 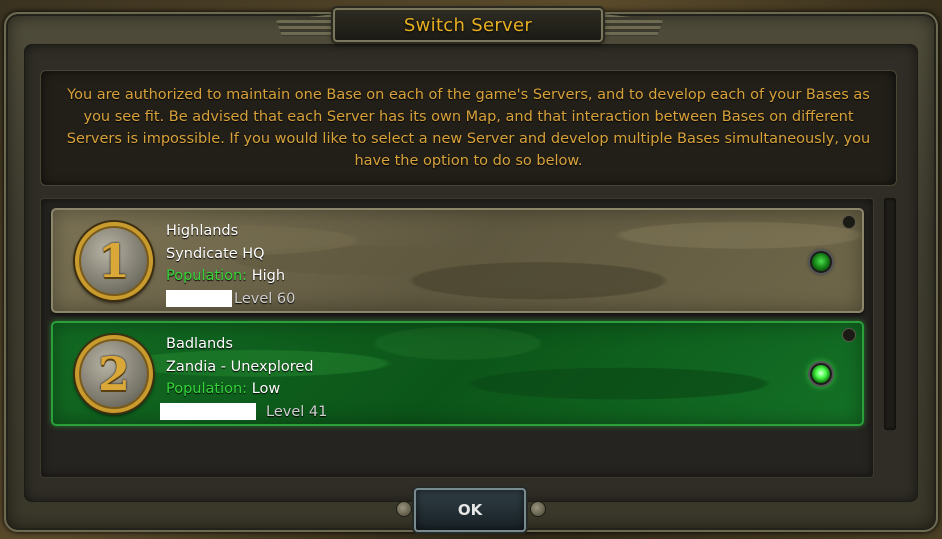 I want to click on server-number-medal: 2, so click(x=114, y=374).